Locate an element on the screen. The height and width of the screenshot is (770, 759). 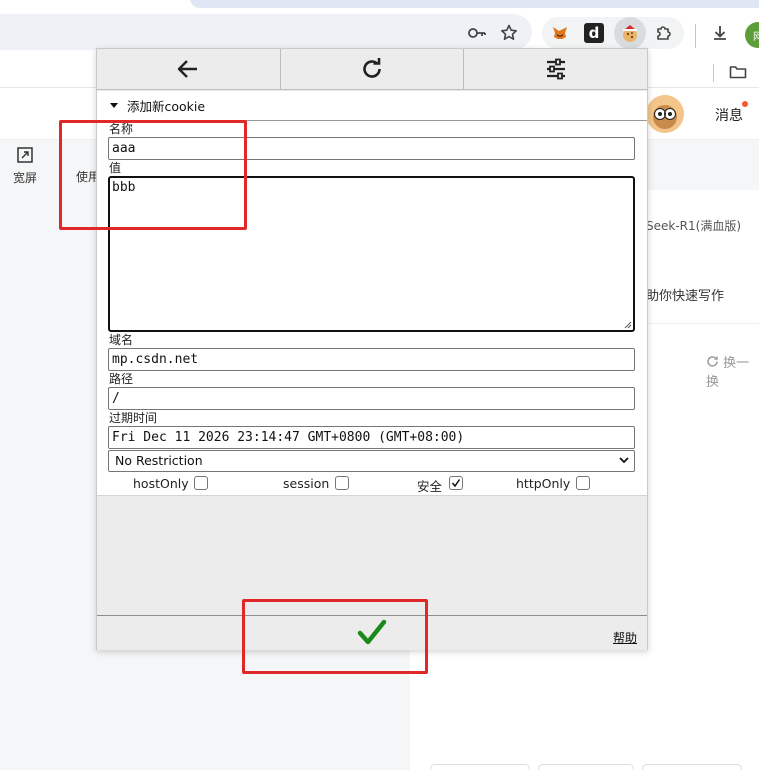
user-avatar is located at coordinates (665, 114).